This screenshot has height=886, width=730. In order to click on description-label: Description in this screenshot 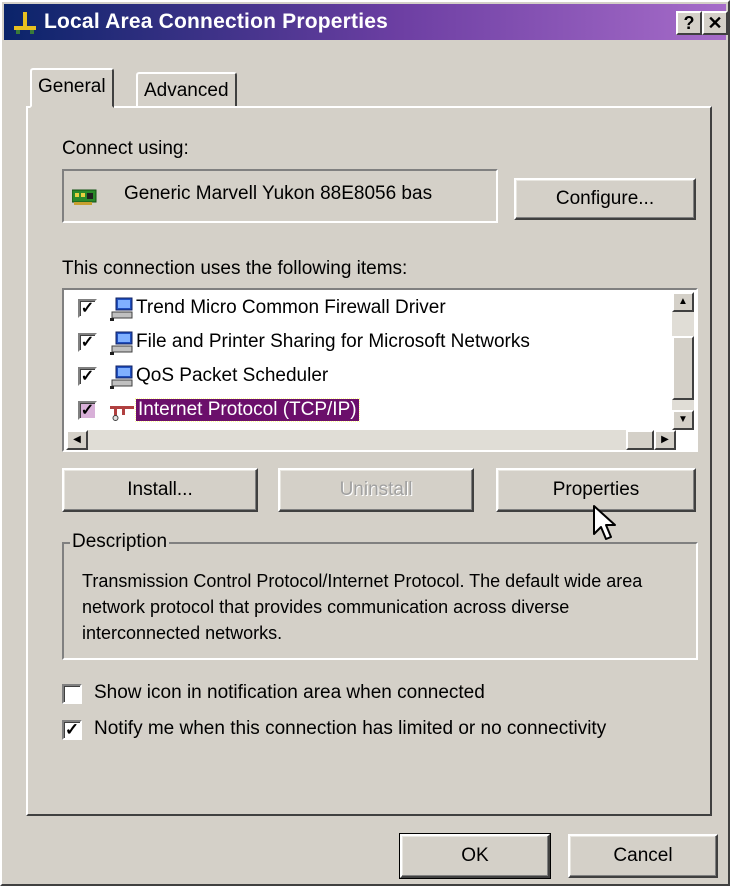, I will do `click(120, 542)`.